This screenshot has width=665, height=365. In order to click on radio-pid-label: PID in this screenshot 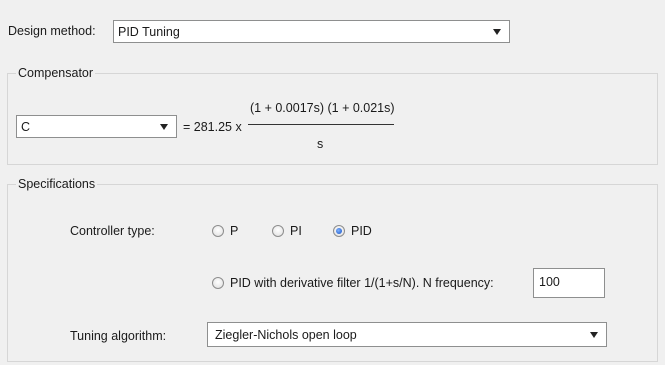, I will do `click(361, 231)`.